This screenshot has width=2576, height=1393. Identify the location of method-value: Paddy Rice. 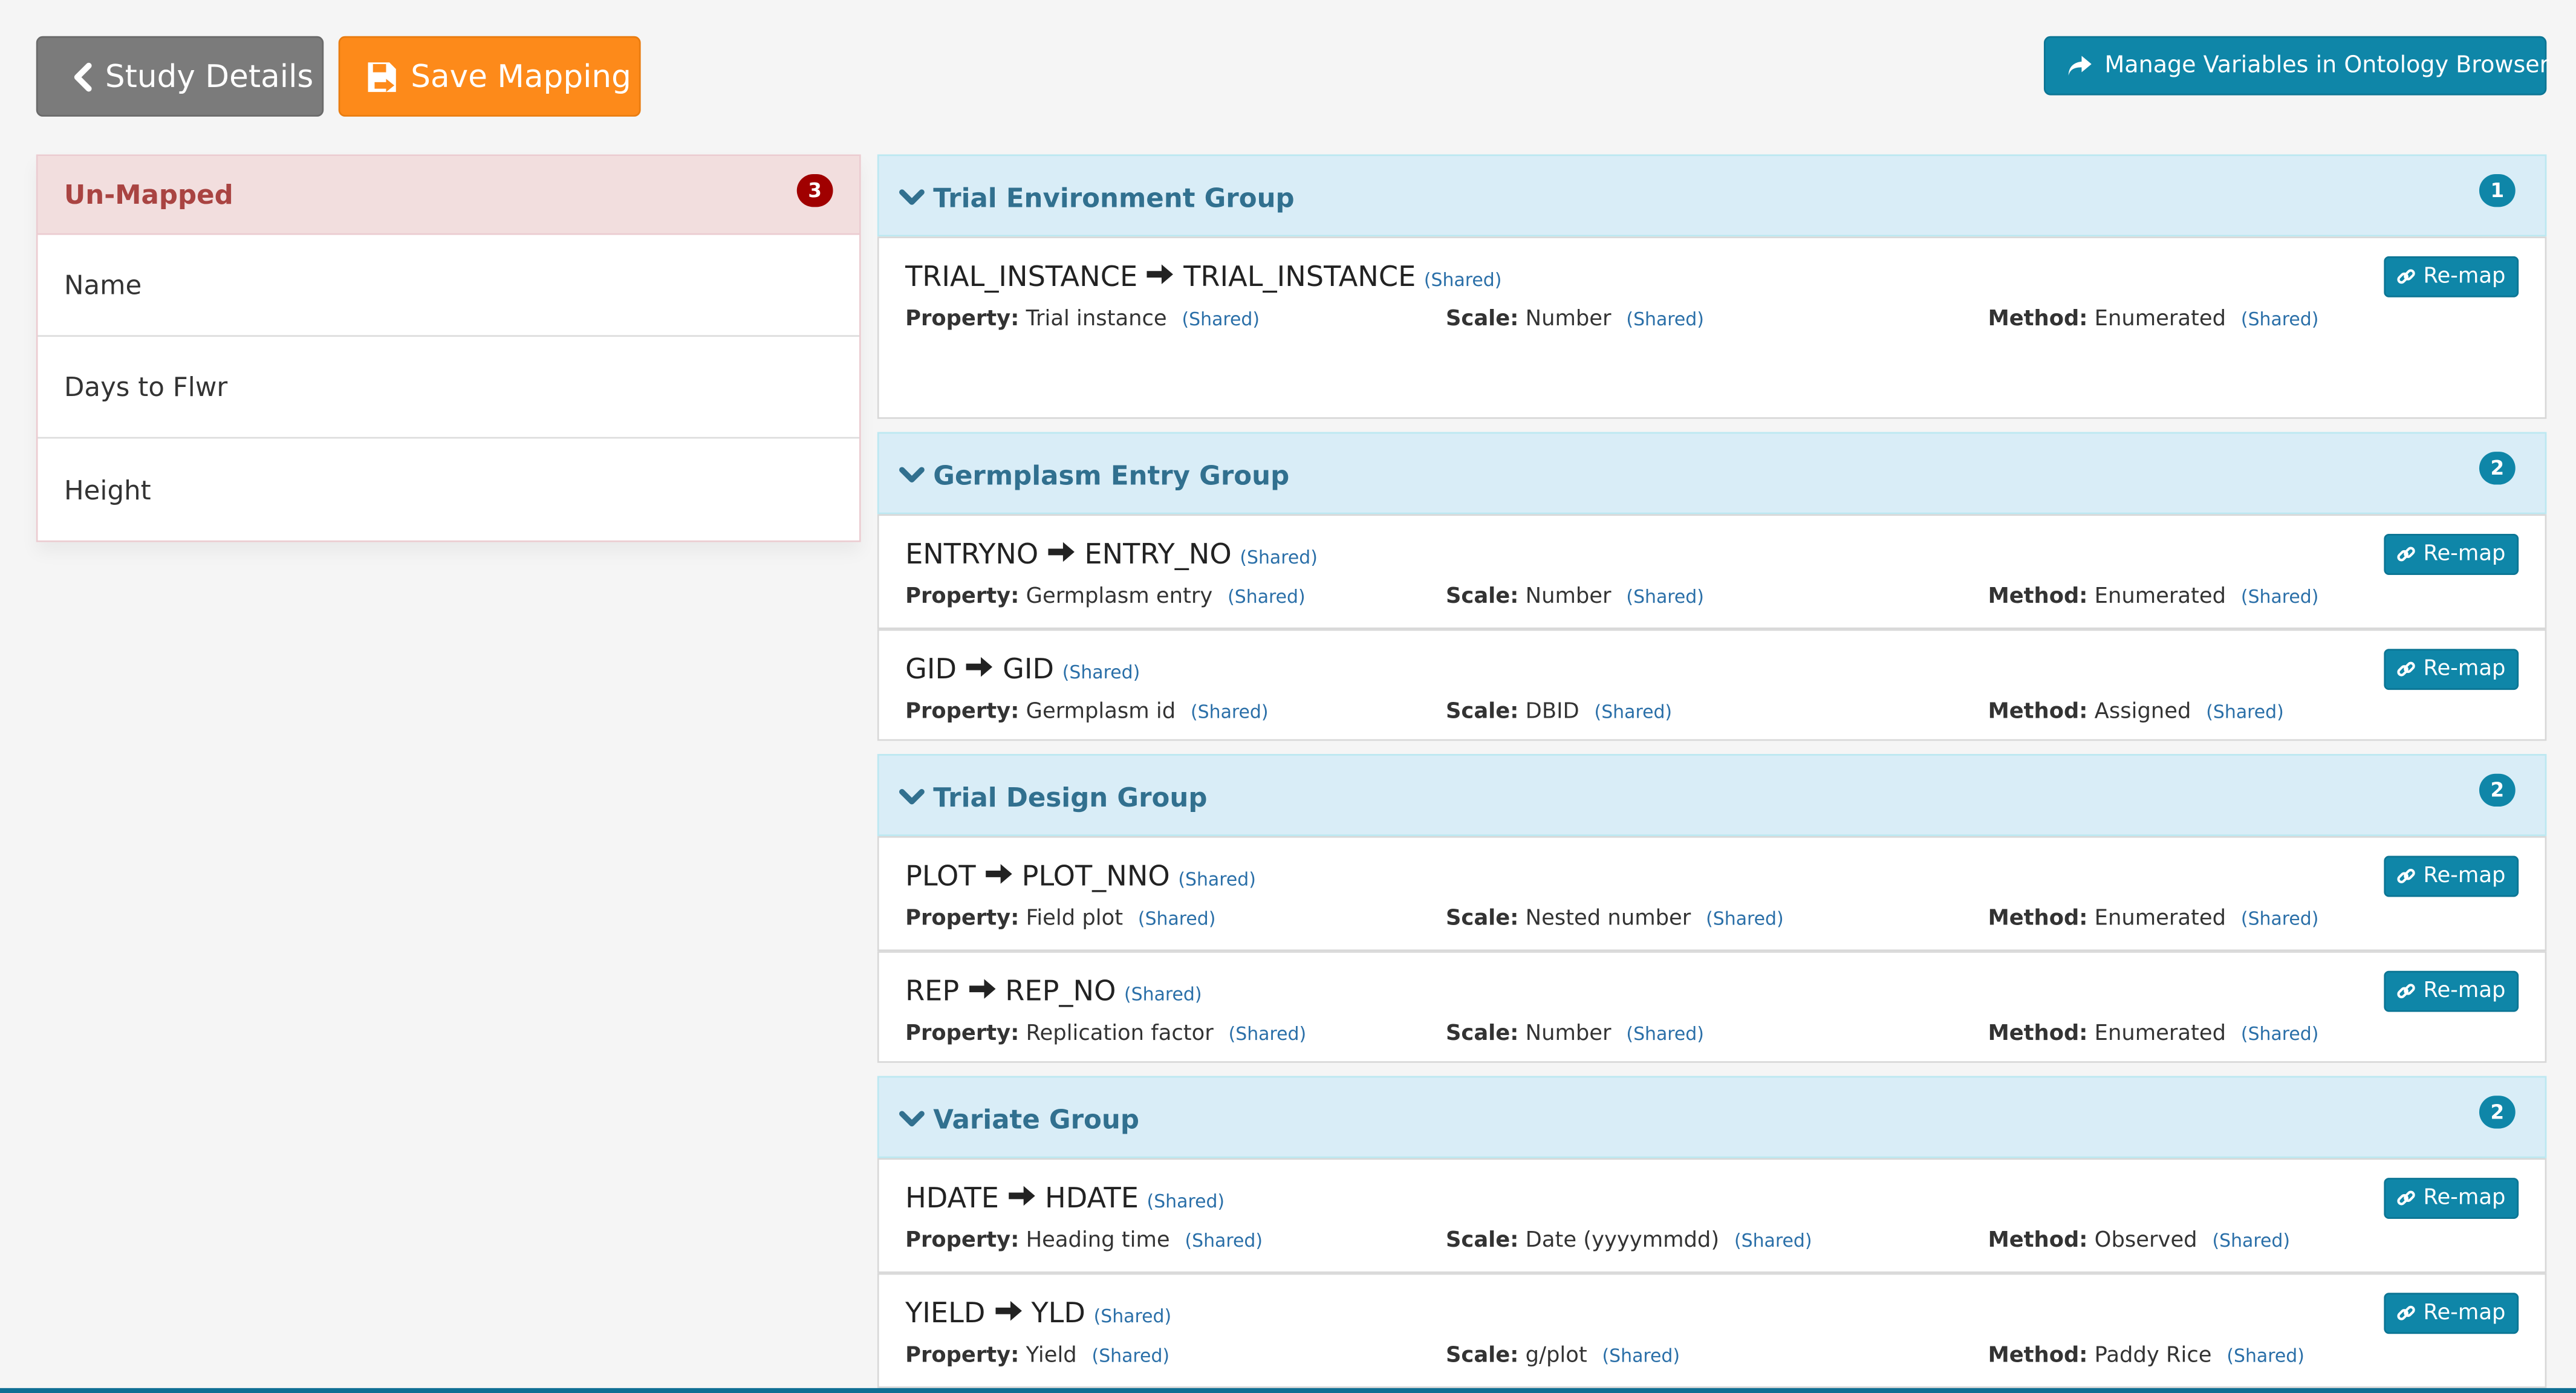
(2153, 1356).